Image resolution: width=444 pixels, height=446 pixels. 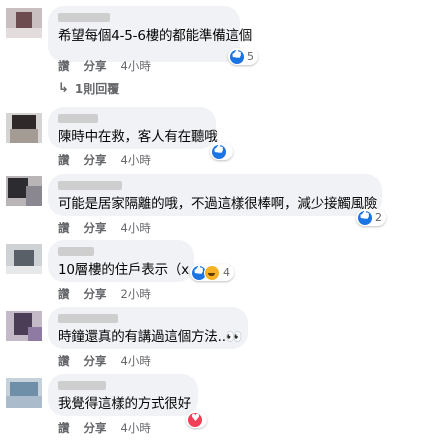 I want to click on comment-bubble: 可能是居家隔離的哦，不過這樣很棒啊，減少接觸風險, so click(x=215, y=195).